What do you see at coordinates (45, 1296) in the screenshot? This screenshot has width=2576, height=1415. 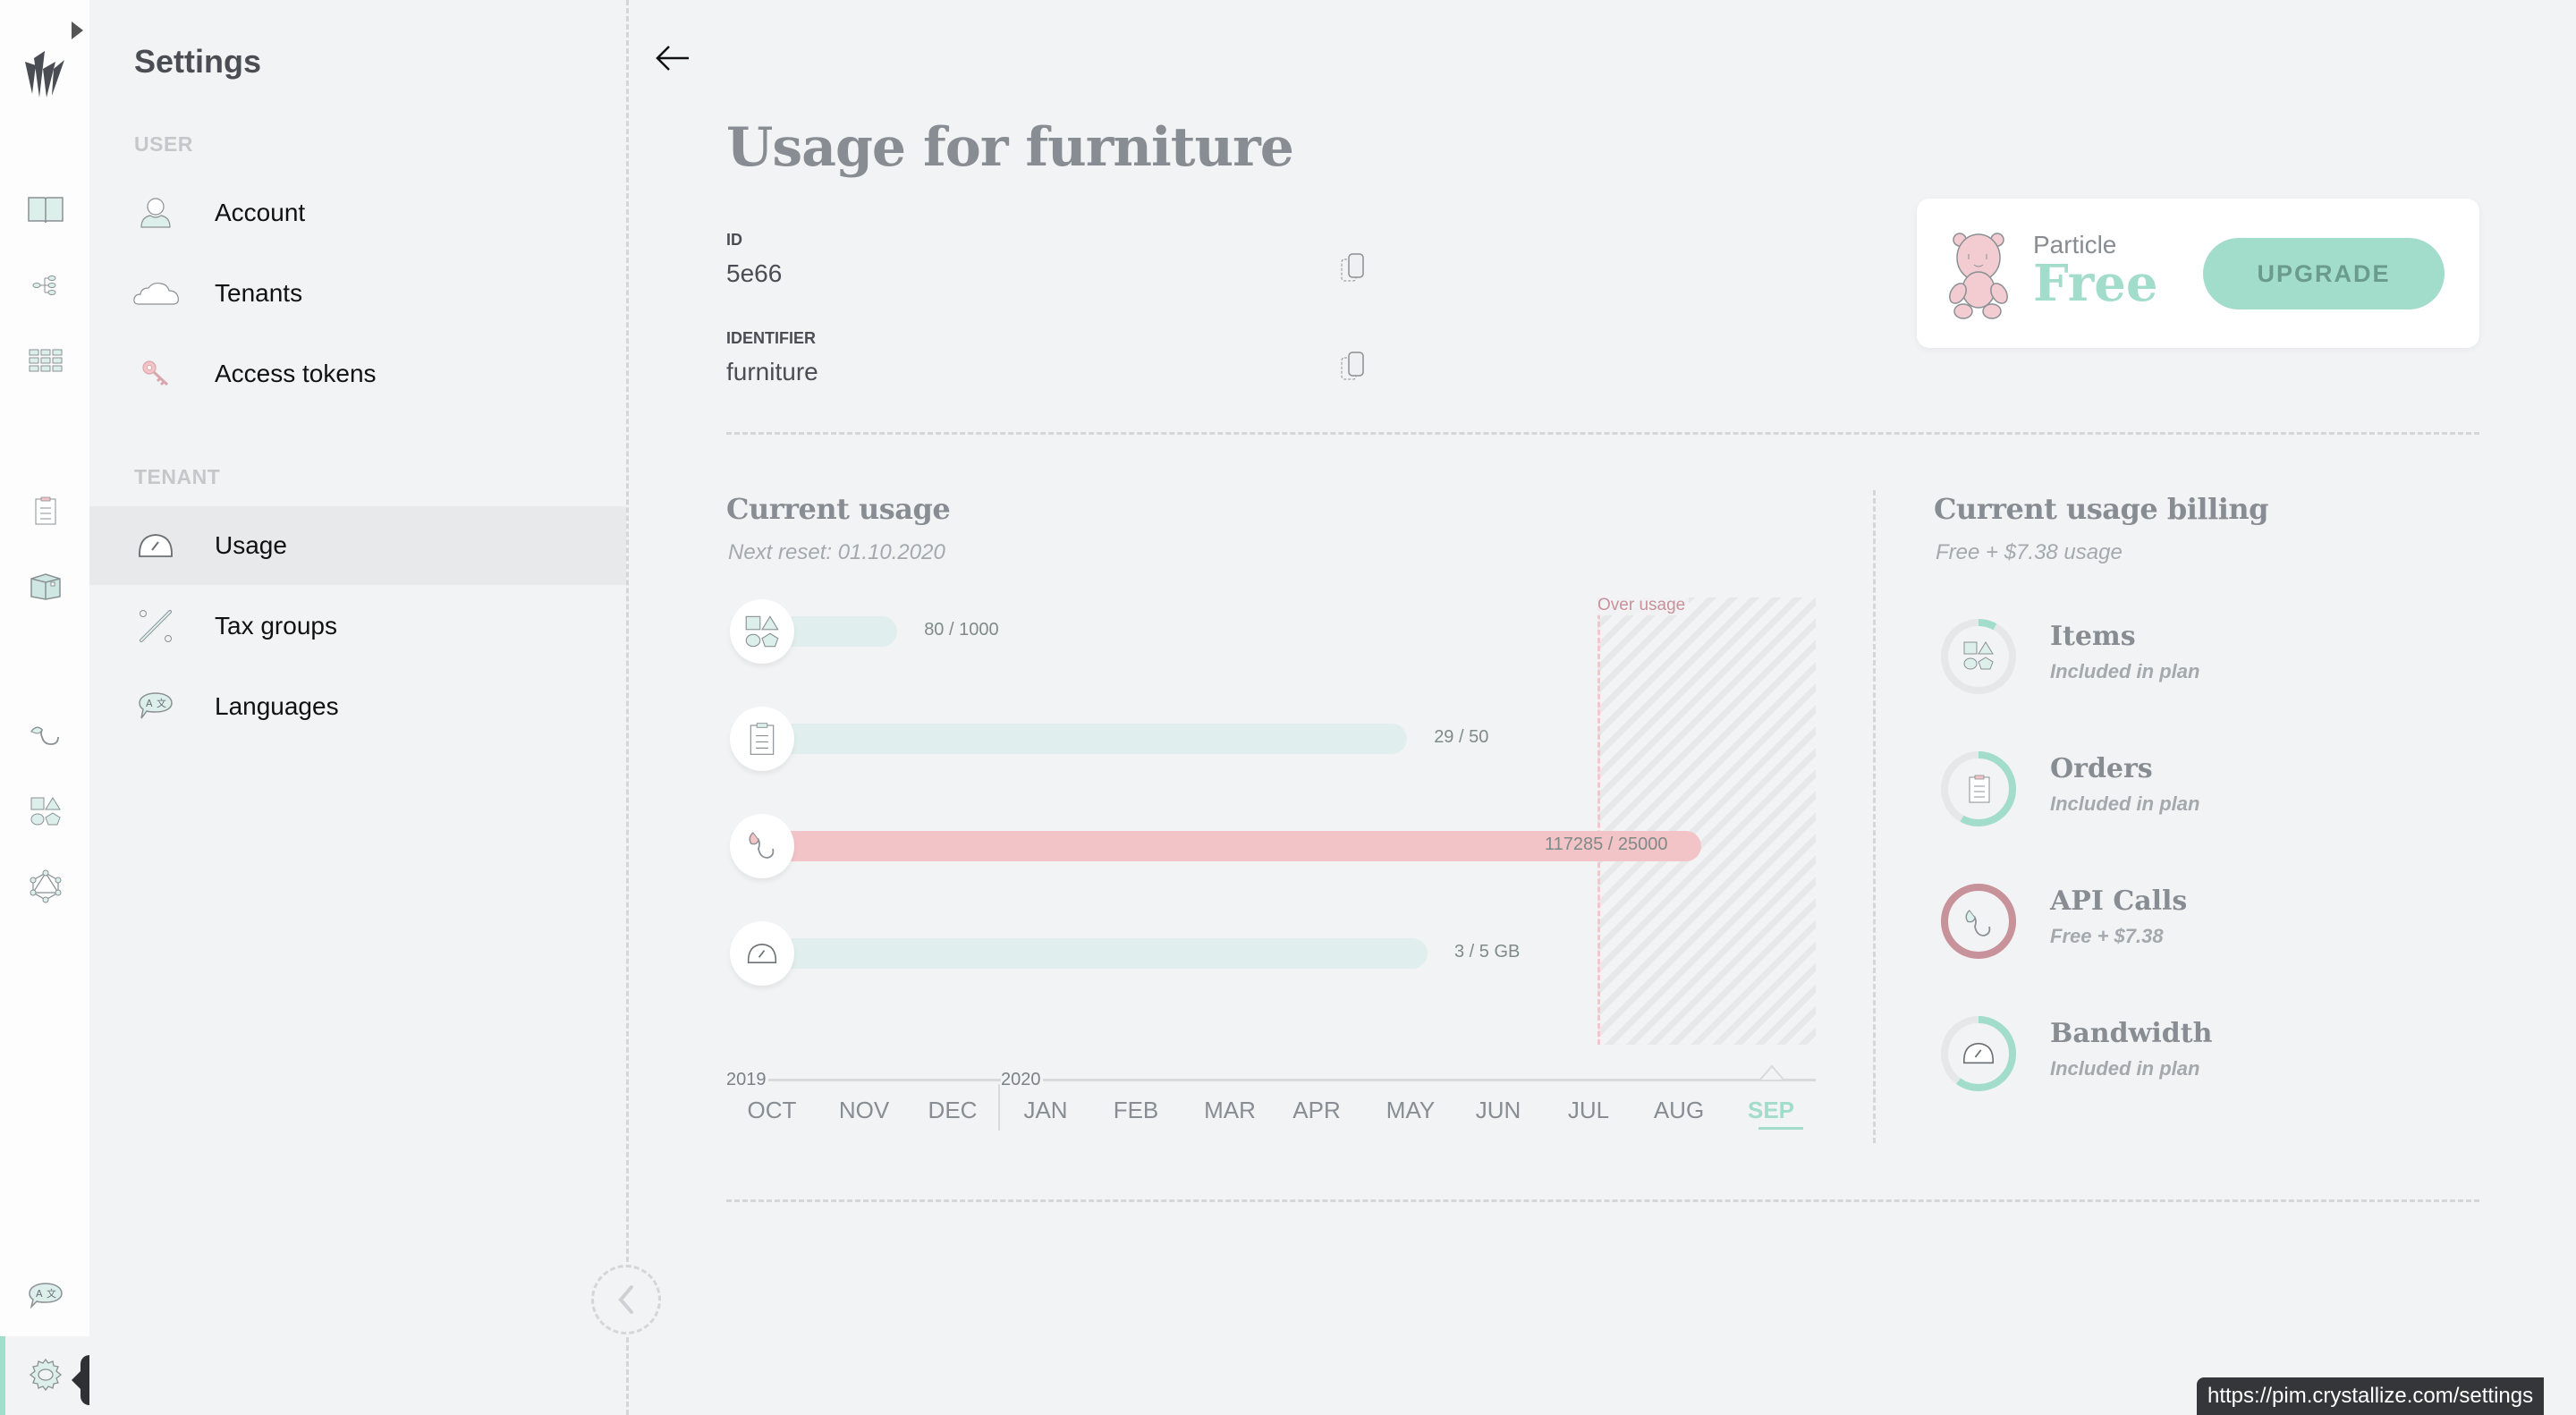 I see `rail-language-translate-icon: A文` at bounding box center [45, 1296].